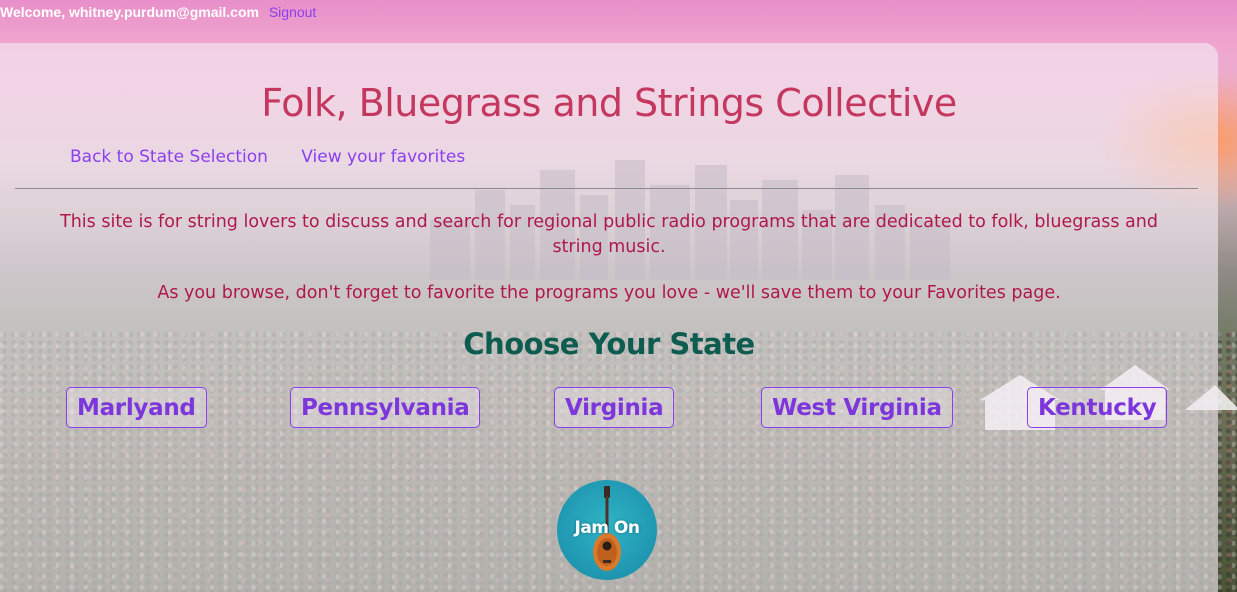 Image resolution: width=1237 pixels, height=592 pixels. I want to click on jam-on-logo: Jam On, so click(607, 530).